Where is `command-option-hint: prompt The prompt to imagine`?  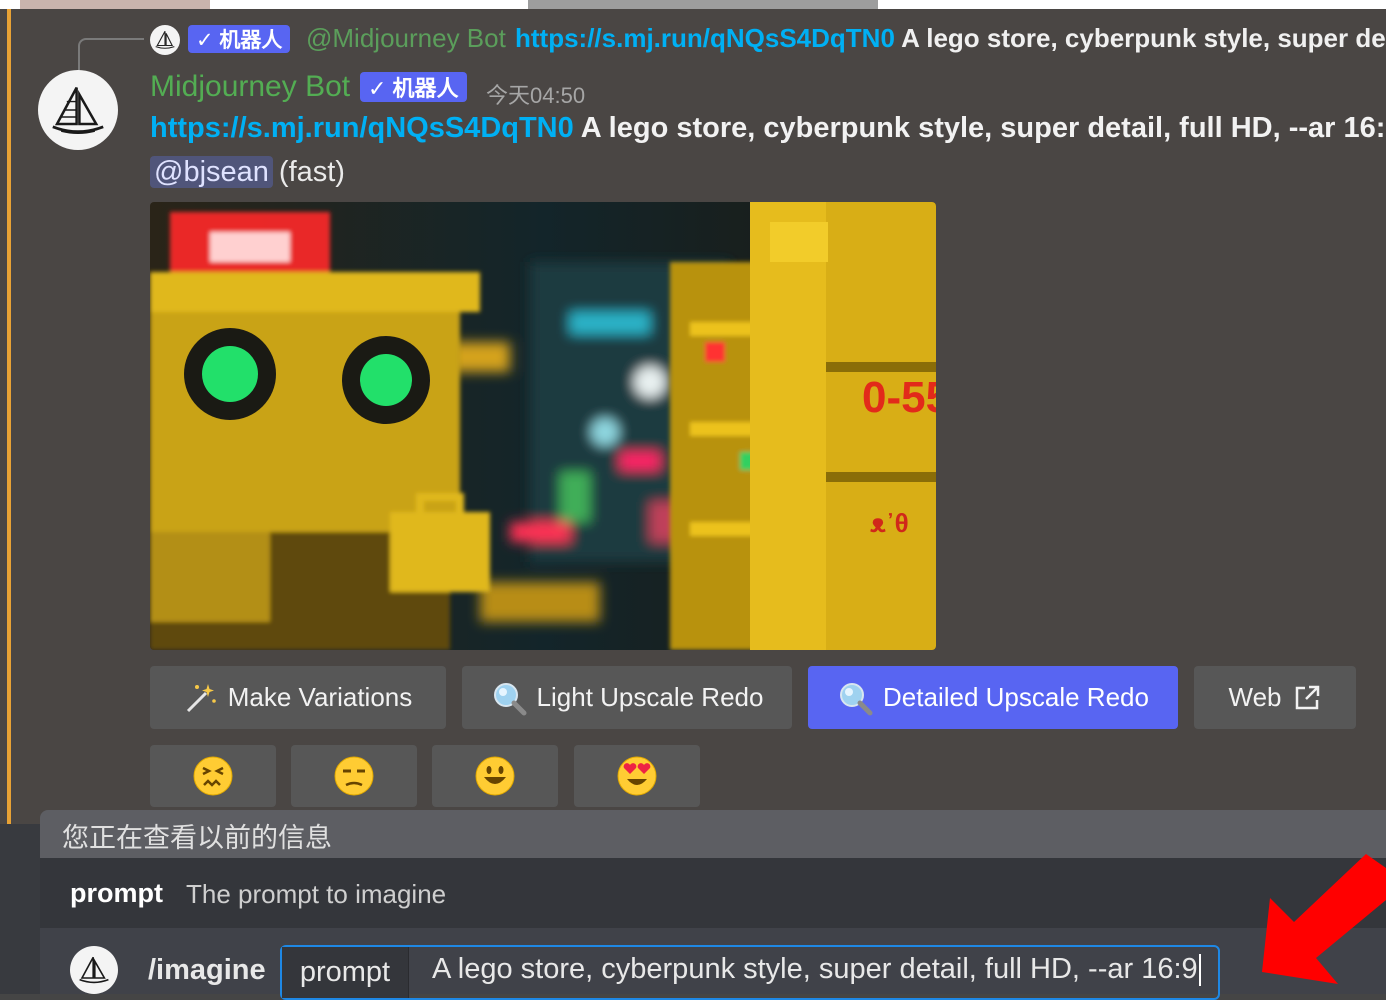
command-option-hint: prompt The prompt to imagine is located at coordinates (713, 893).